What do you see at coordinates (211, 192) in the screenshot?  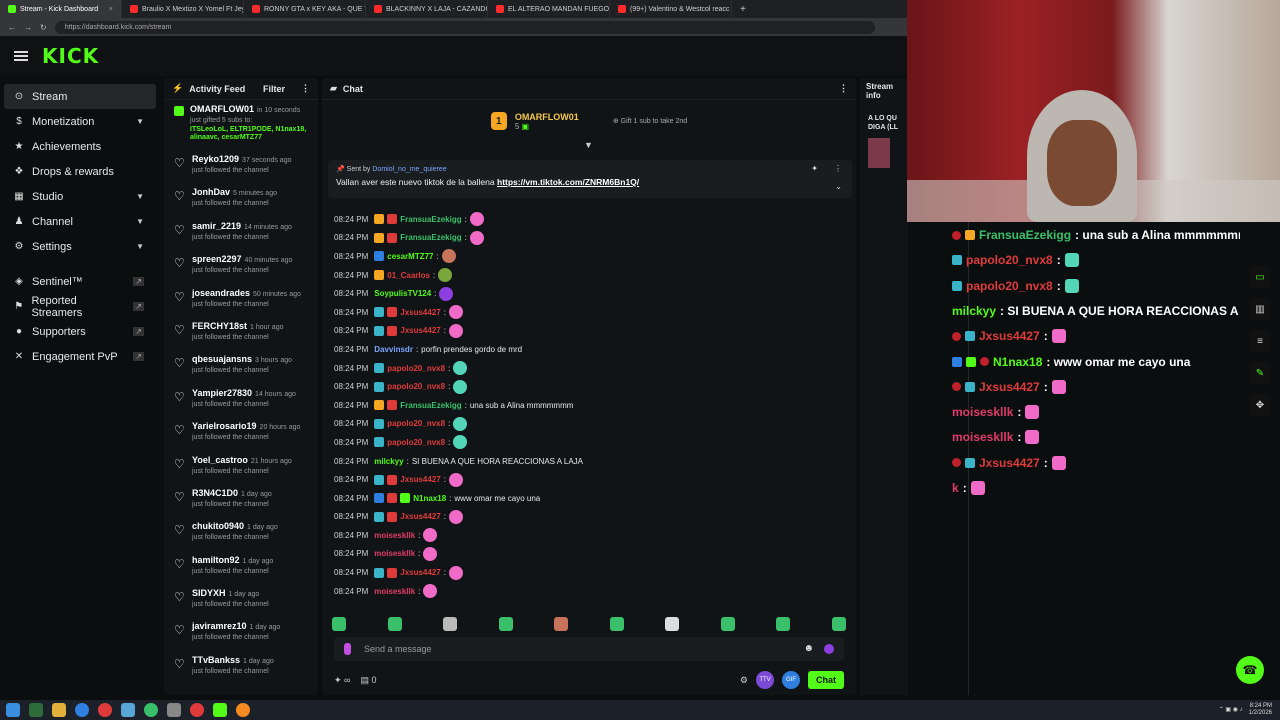 I see `follower-name: JonhDav` at bounding box center [211, 192].